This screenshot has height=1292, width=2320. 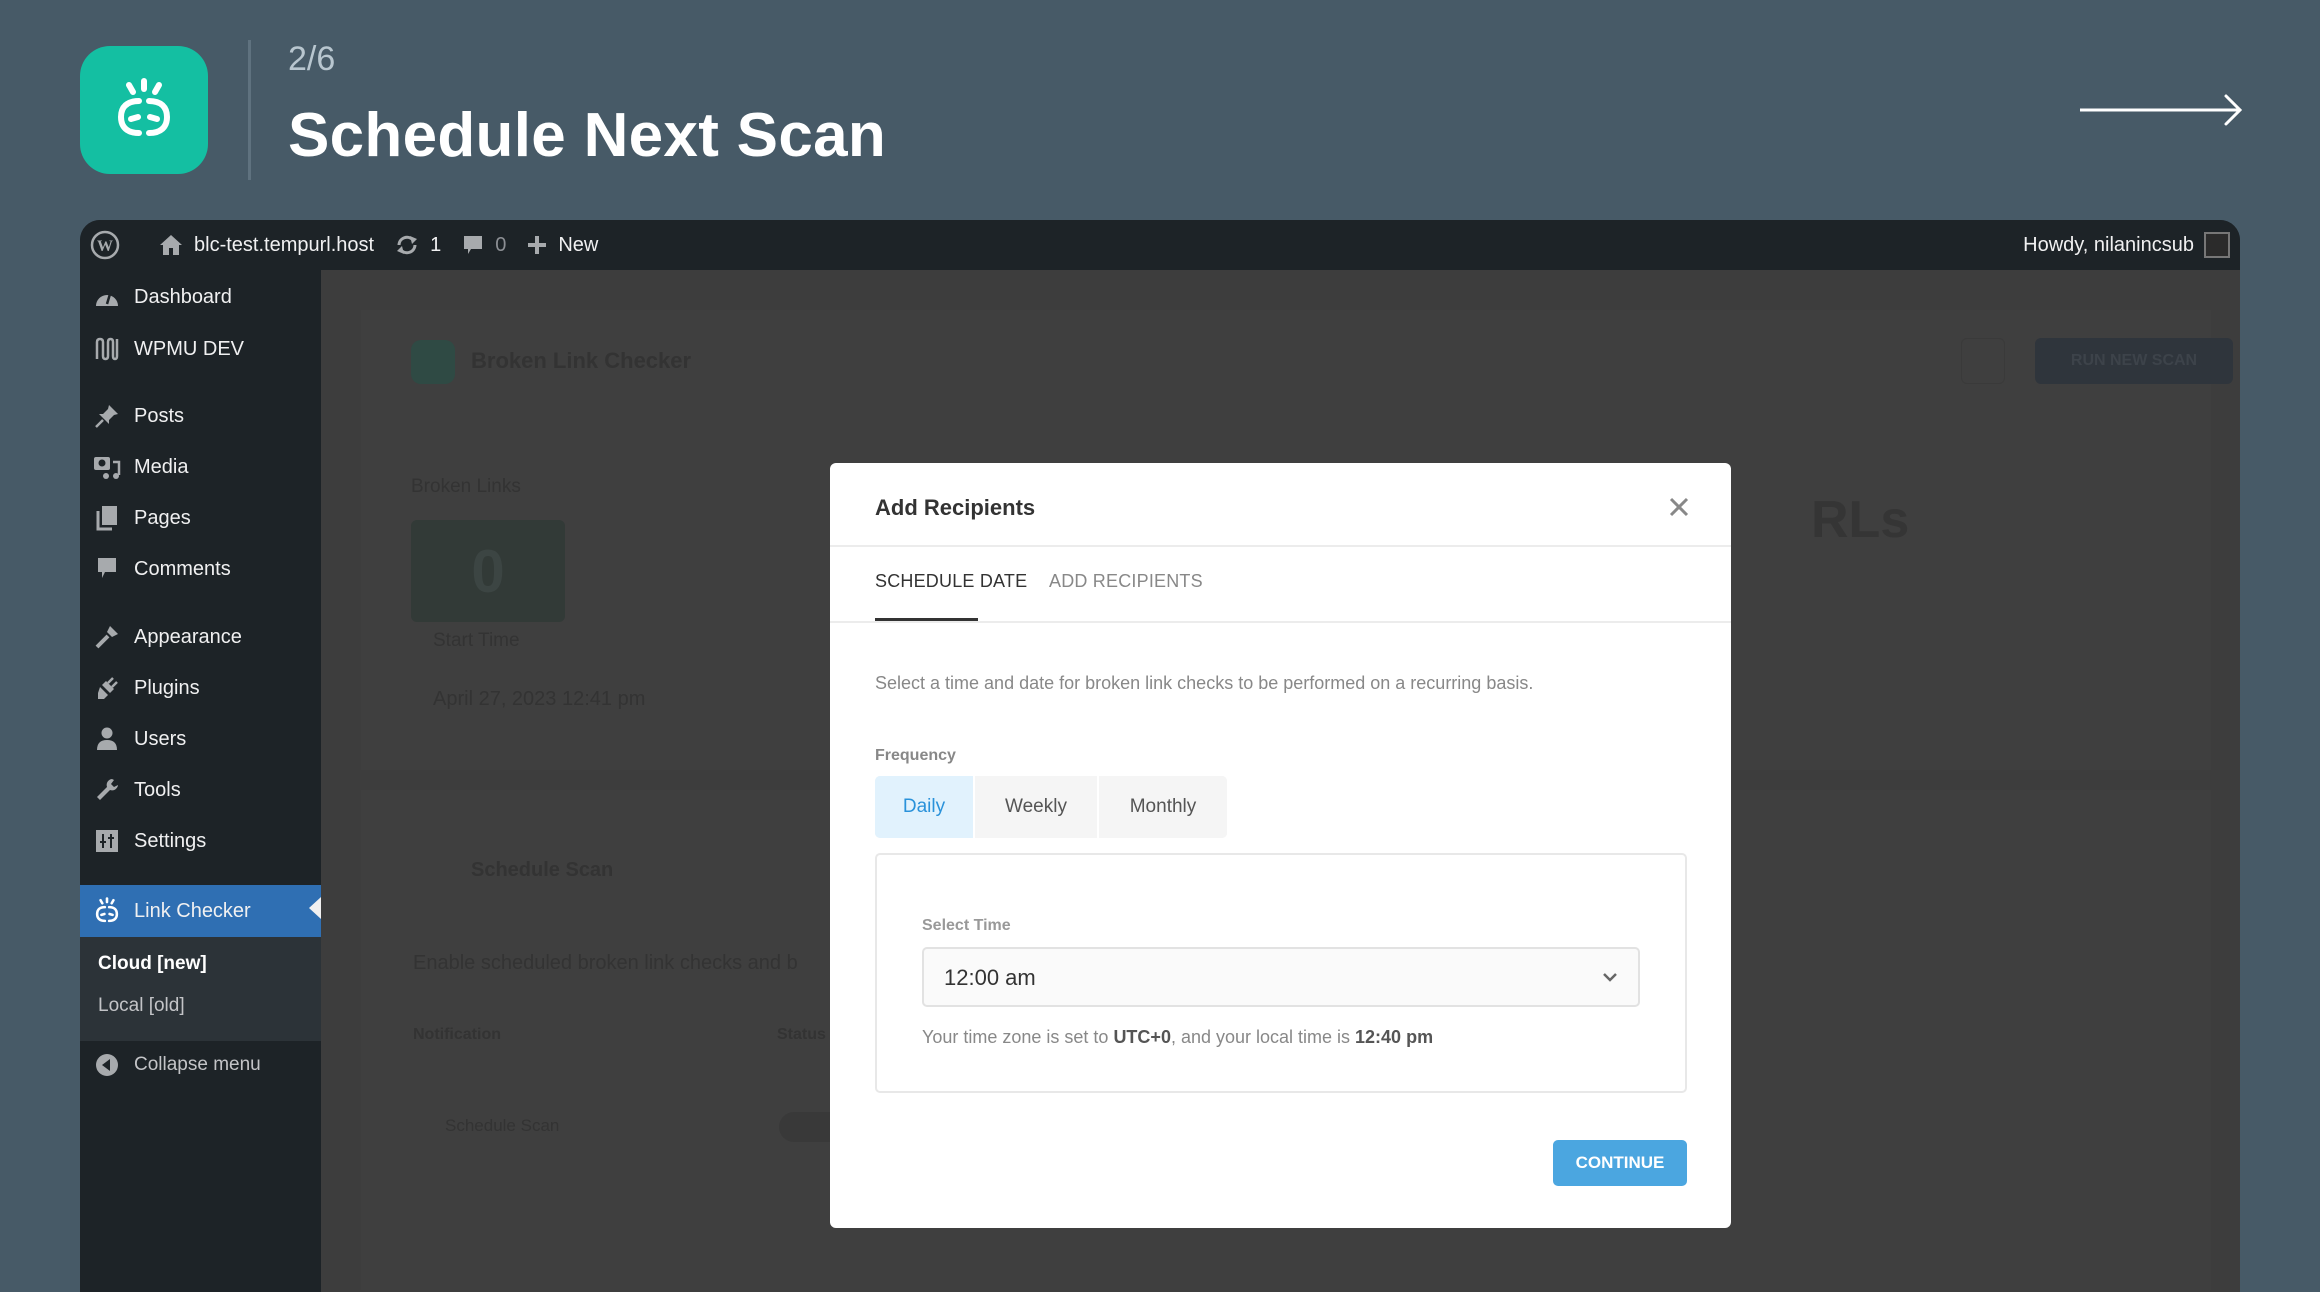 I want to click on tz-prefix: Your time zone is set to, so click(x=1018, y=1037).